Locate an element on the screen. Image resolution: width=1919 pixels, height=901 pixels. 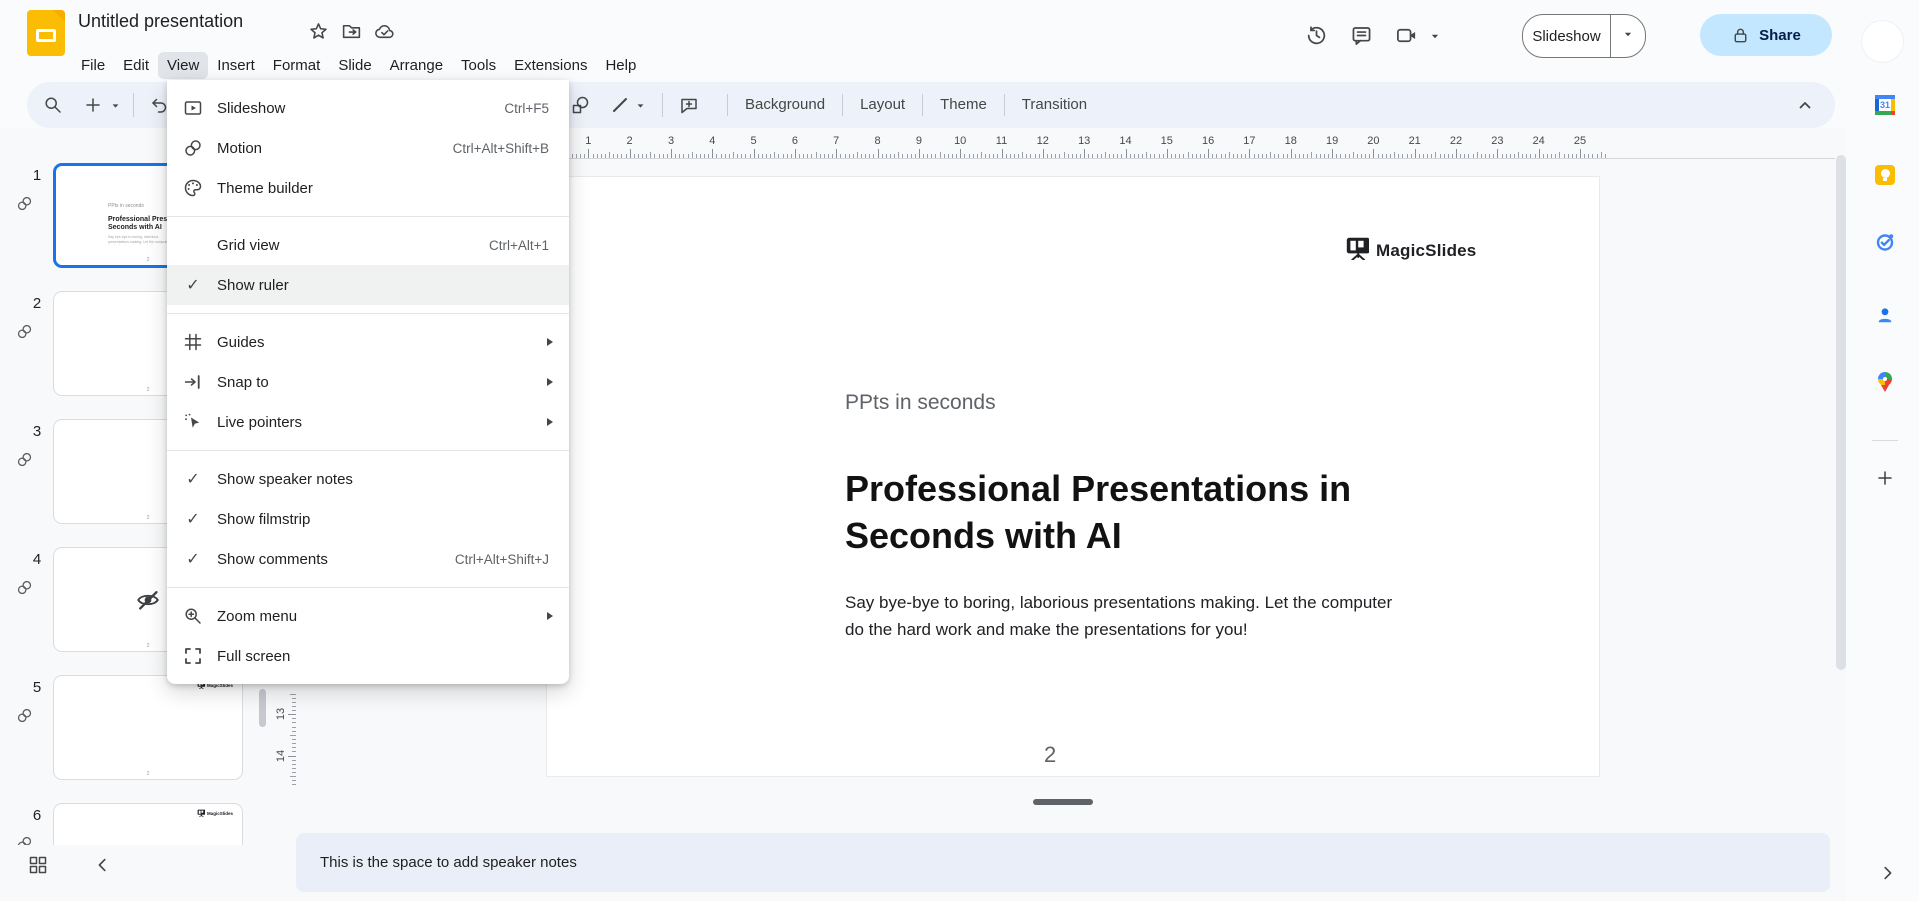
slide-thumbnail-5: MagicSlides 2 is located at coordinates (148, 727).